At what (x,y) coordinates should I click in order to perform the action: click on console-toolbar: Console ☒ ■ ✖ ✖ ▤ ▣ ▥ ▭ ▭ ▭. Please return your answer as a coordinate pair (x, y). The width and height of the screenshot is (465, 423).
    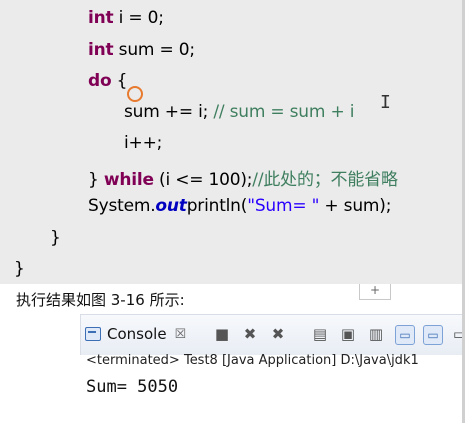
    Looking at the image, I should click on (272, 334).